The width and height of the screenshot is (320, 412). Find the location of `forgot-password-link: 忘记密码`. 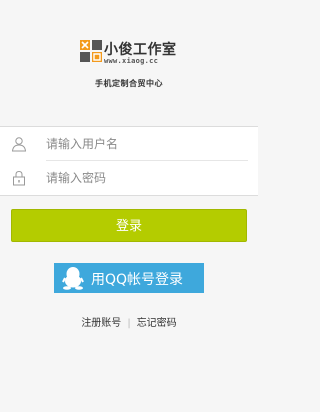

forgot-password-link: 忘记密码 is located at coordinates (157, 323).